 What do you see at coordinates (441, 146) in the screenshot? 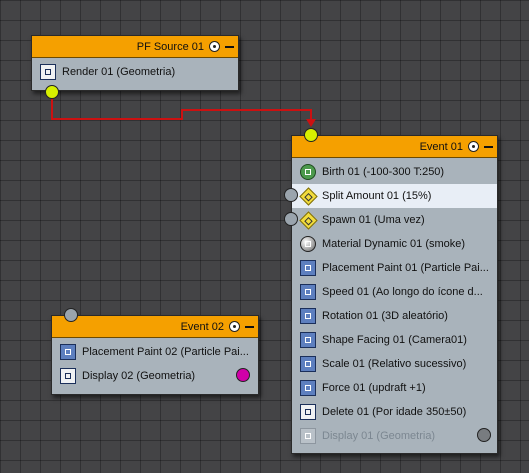
I see `event01-title: Event 01` at bounding box center [441, 146].